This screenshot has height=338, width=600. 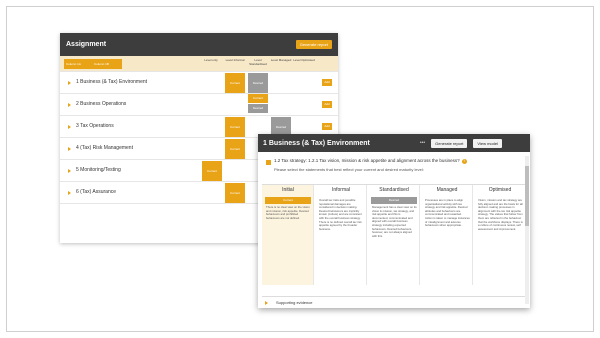 What do you see at coordinates (101, 104) in the screenshot?
I see `row-label: 2 Business Operations` at bounding box center [101, 104].